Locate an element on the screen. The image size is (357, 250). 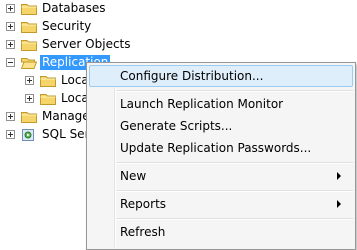
tree-node-label: Databases is located at coordinates (74, 8).